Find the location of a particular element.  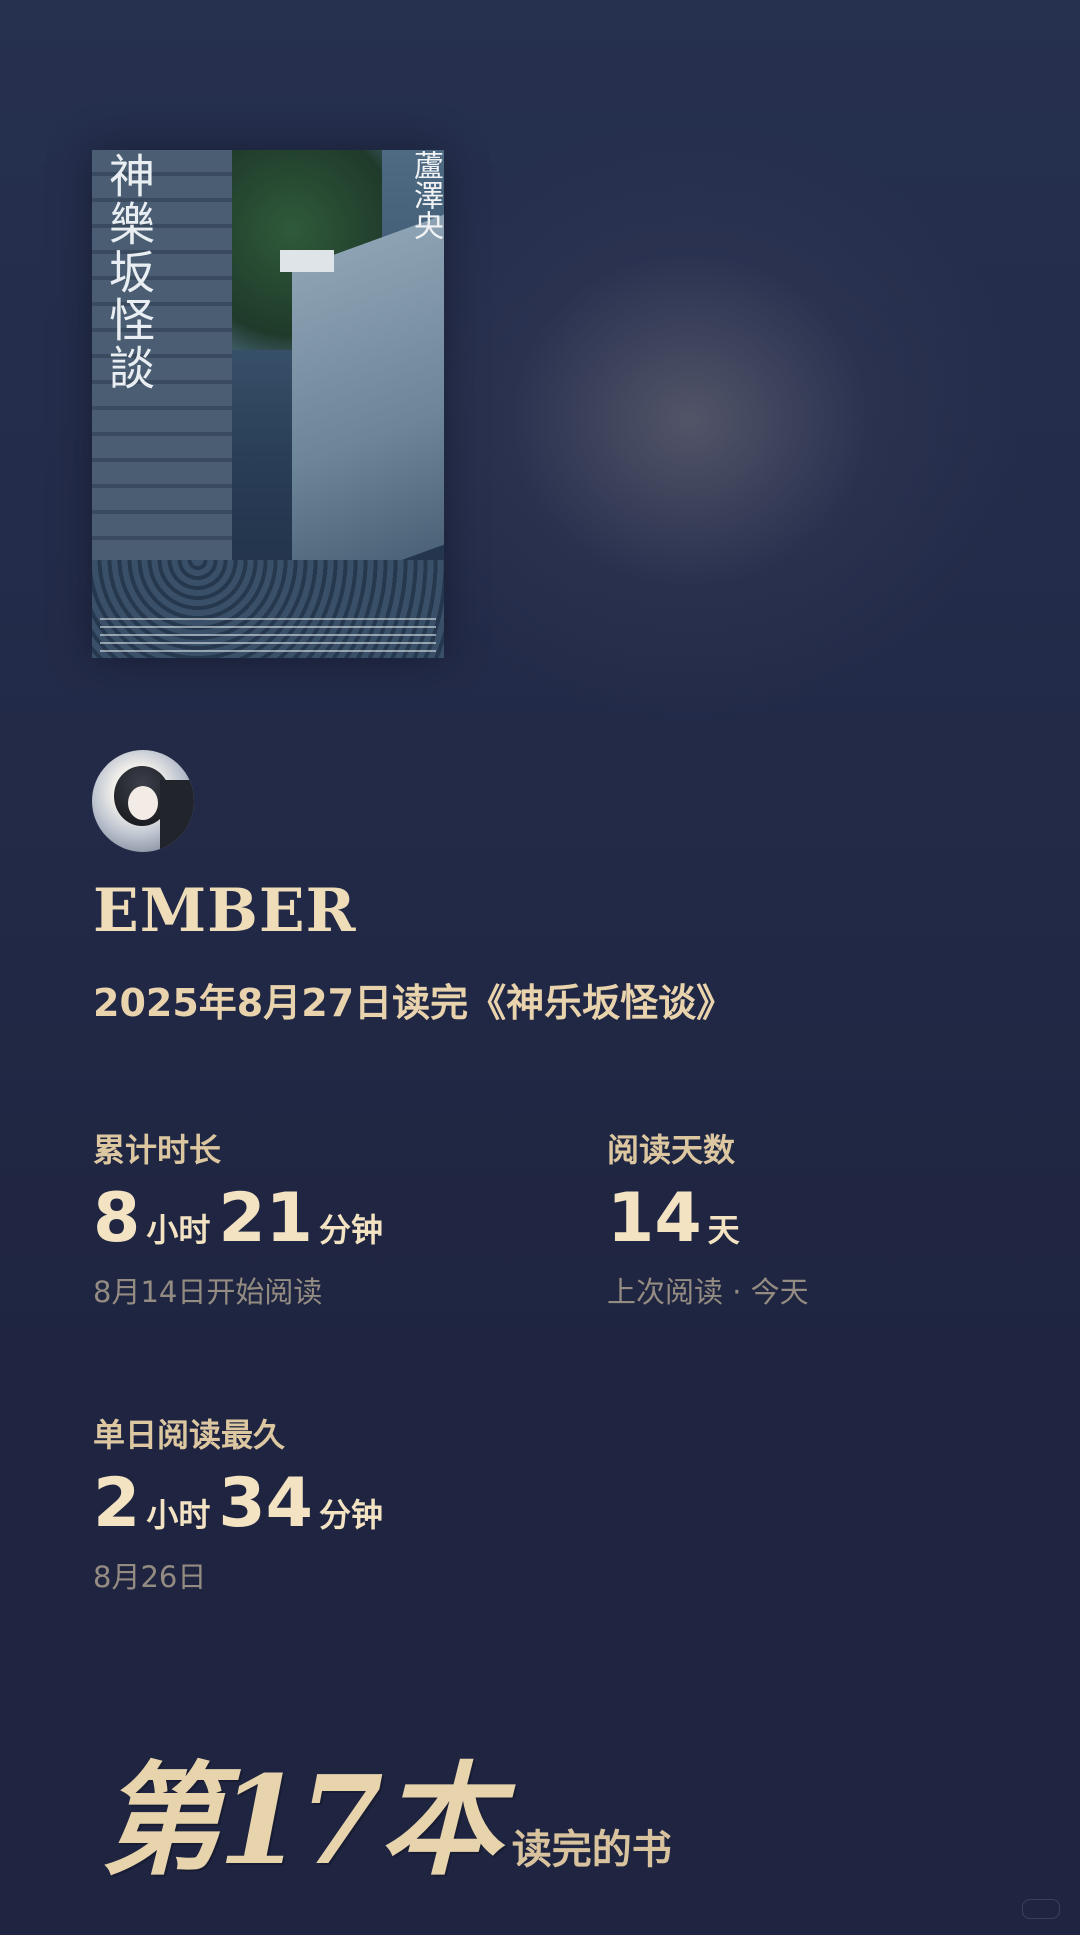

stat-longest-day: 单日阅读最久 2 小时 34 分钟 8月26日 is located at coordinates (242, 1503).